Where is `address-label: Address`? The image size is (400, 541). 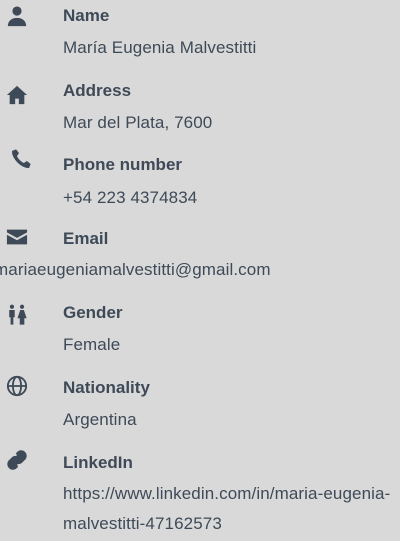
address-label: Address is located at coordinates (97, 90).